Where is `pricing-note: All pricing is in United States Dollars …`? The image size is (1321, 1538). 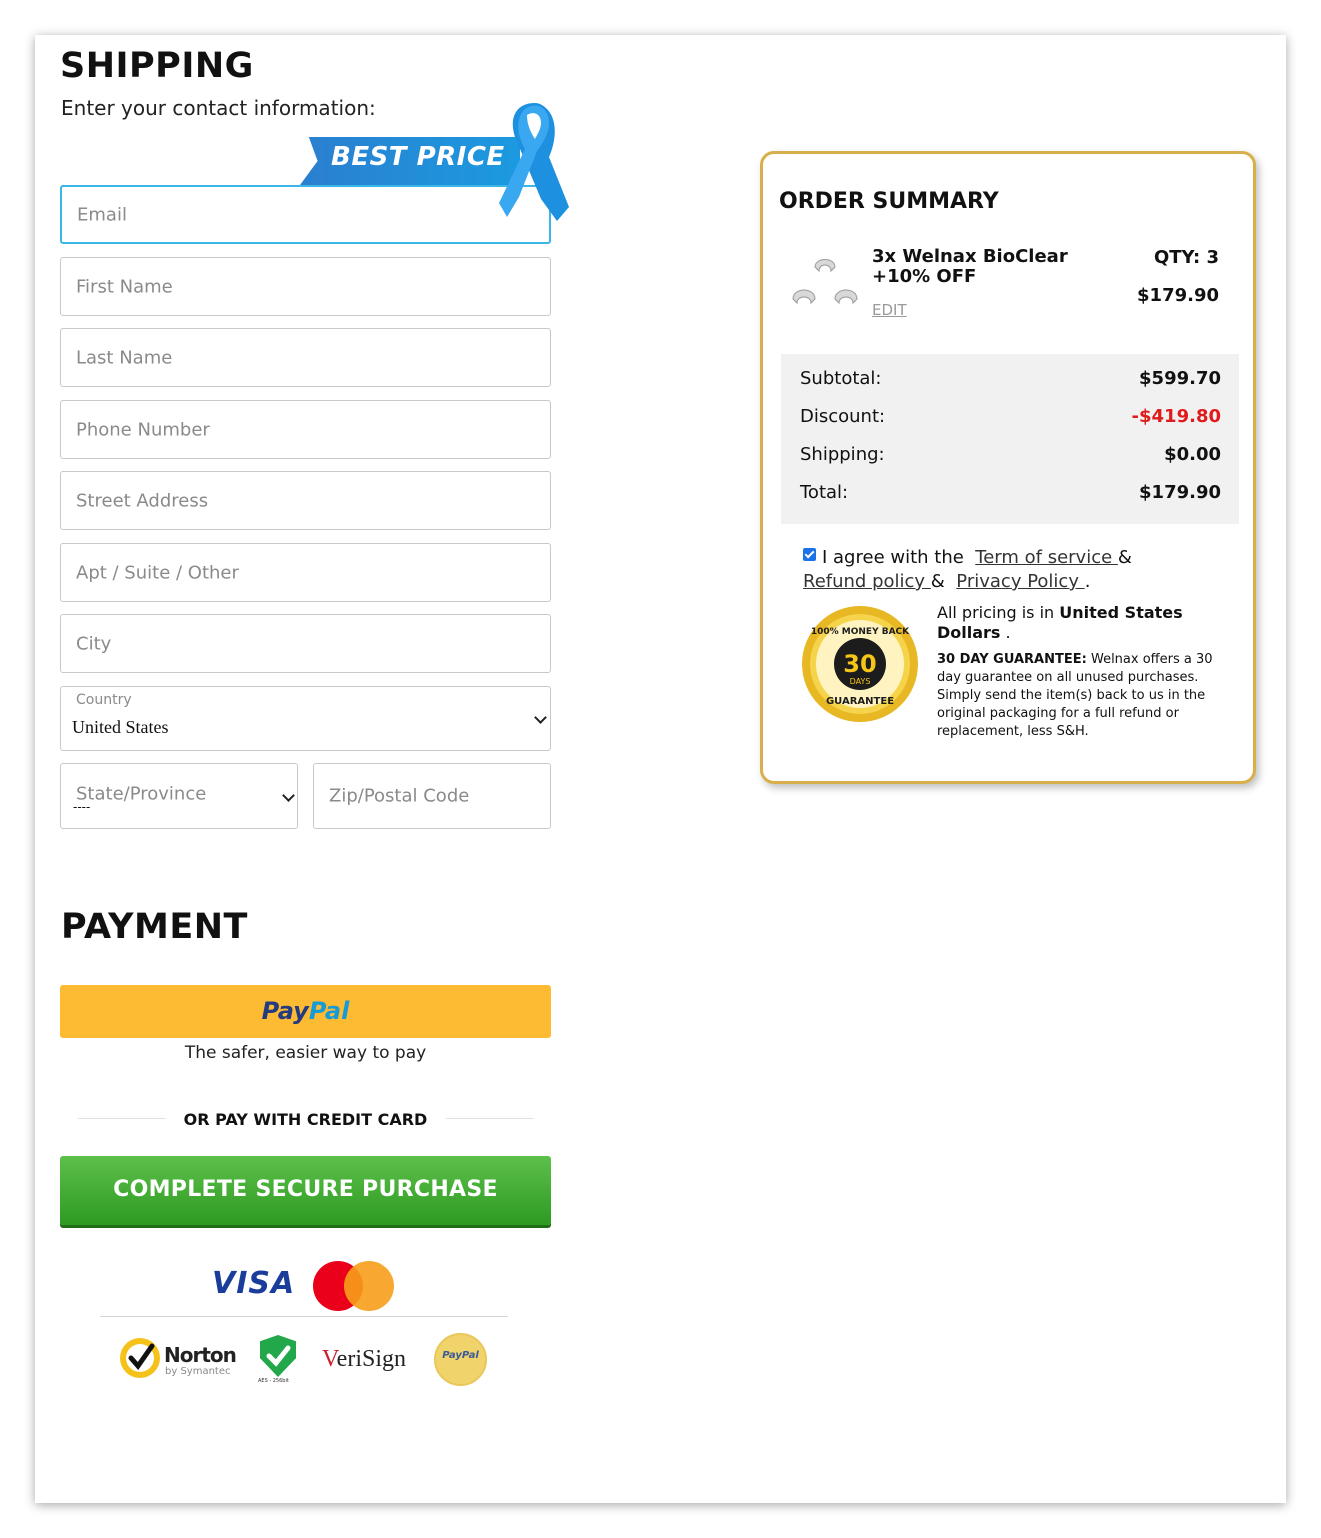
pricing-note: All pricing is in United States Dollars … is located at coordinates (1060, 622).